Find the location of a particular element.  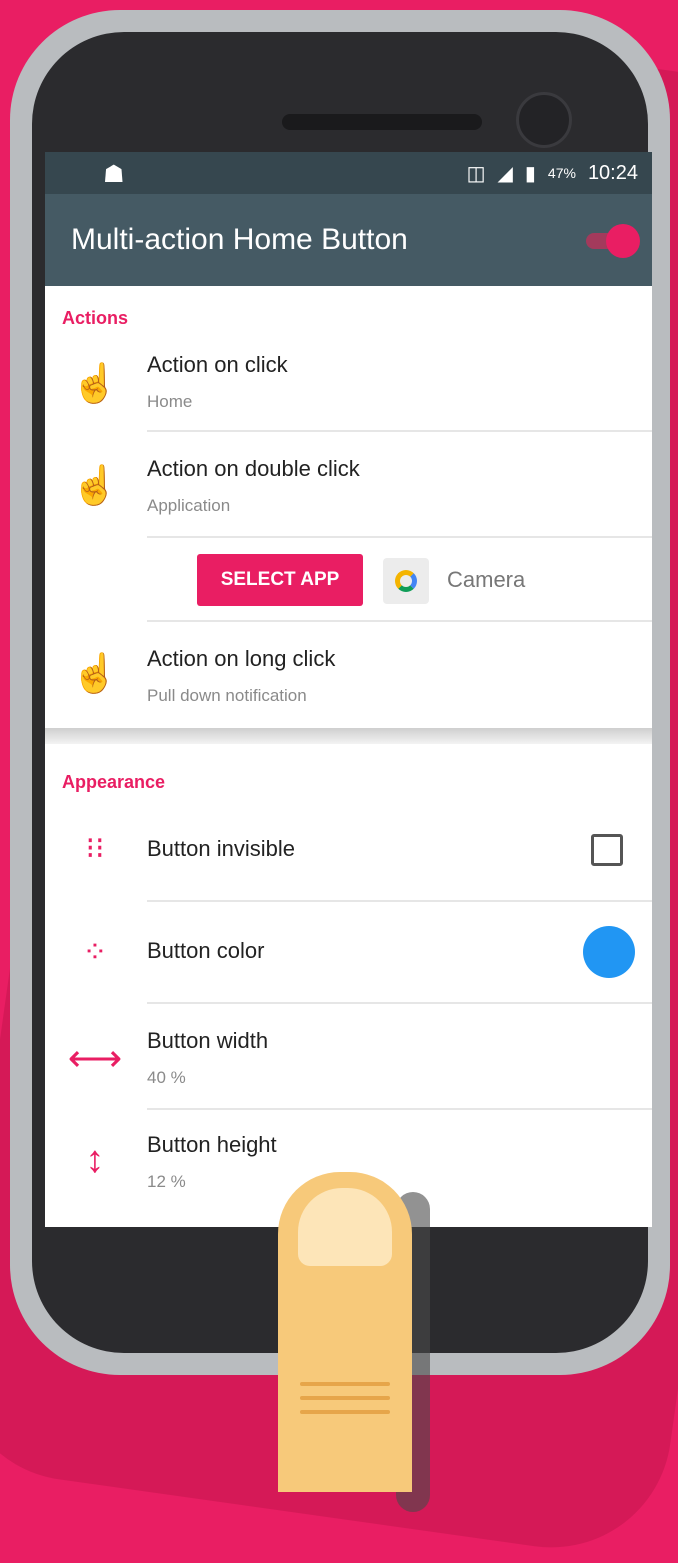

master-toggle is located at coordinates (613, 241).